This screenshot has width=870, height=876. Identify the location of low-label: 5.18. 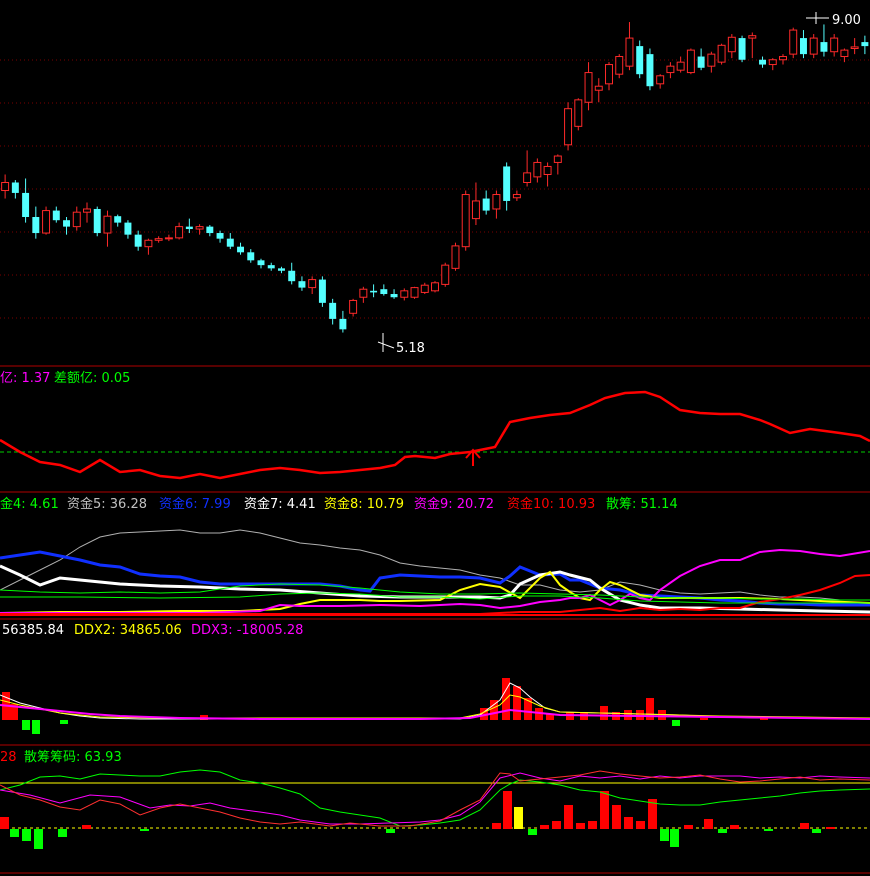
(410, 348).